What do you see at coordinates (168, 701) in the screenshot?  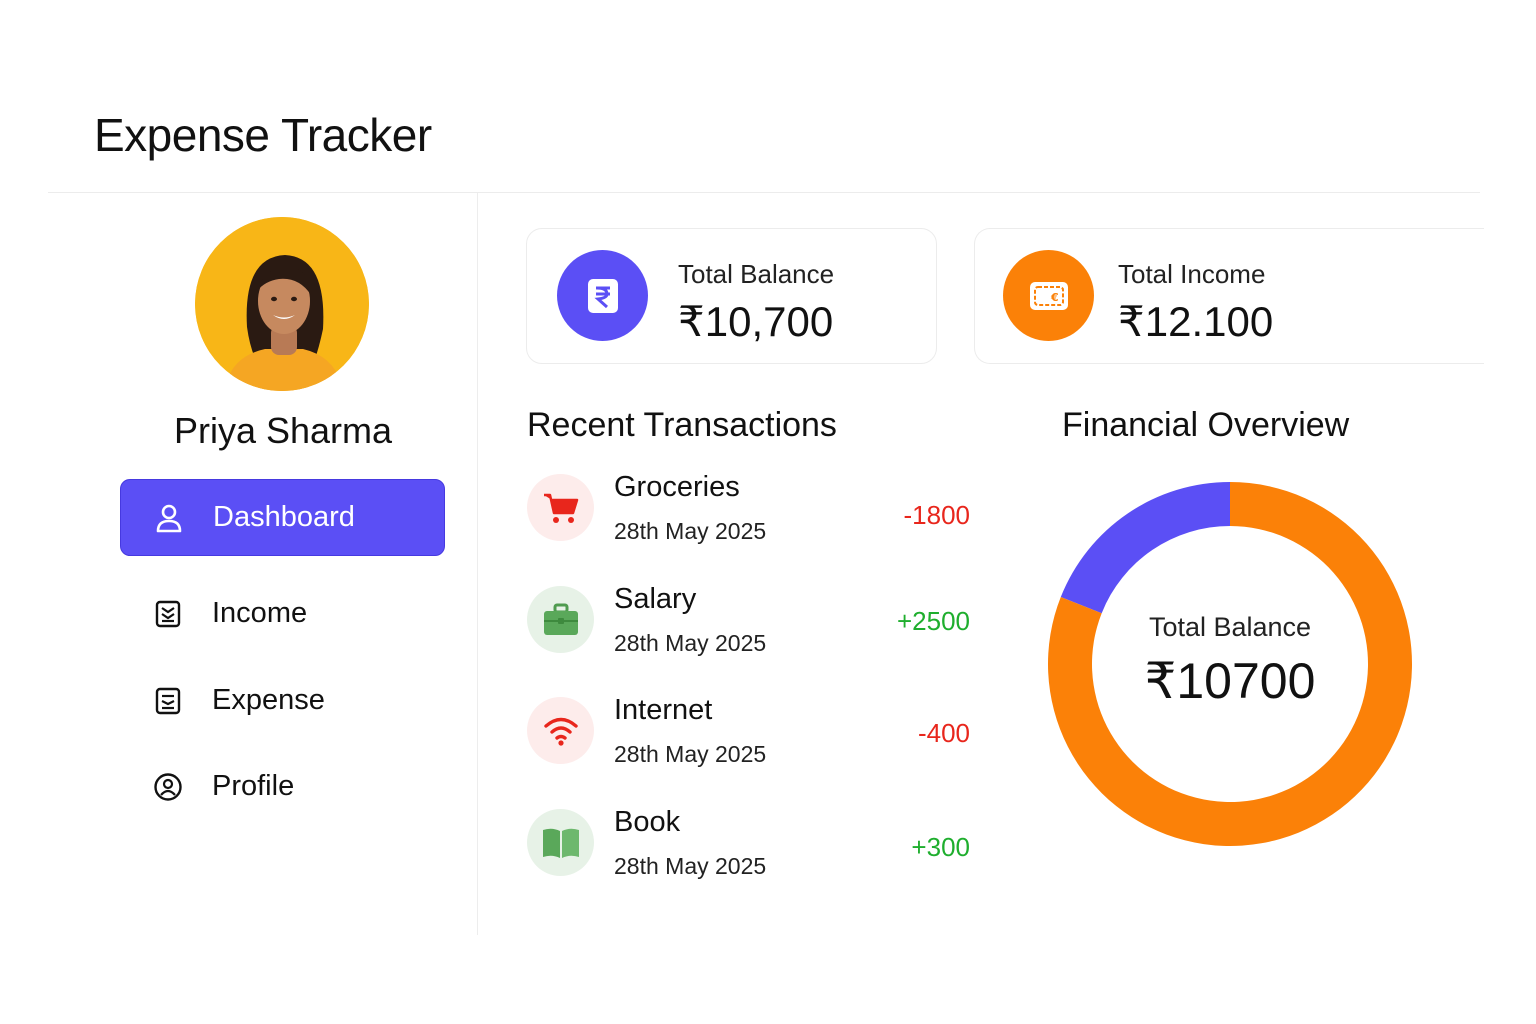 I see `expense-document-icon` at bounding box center [168, 701].